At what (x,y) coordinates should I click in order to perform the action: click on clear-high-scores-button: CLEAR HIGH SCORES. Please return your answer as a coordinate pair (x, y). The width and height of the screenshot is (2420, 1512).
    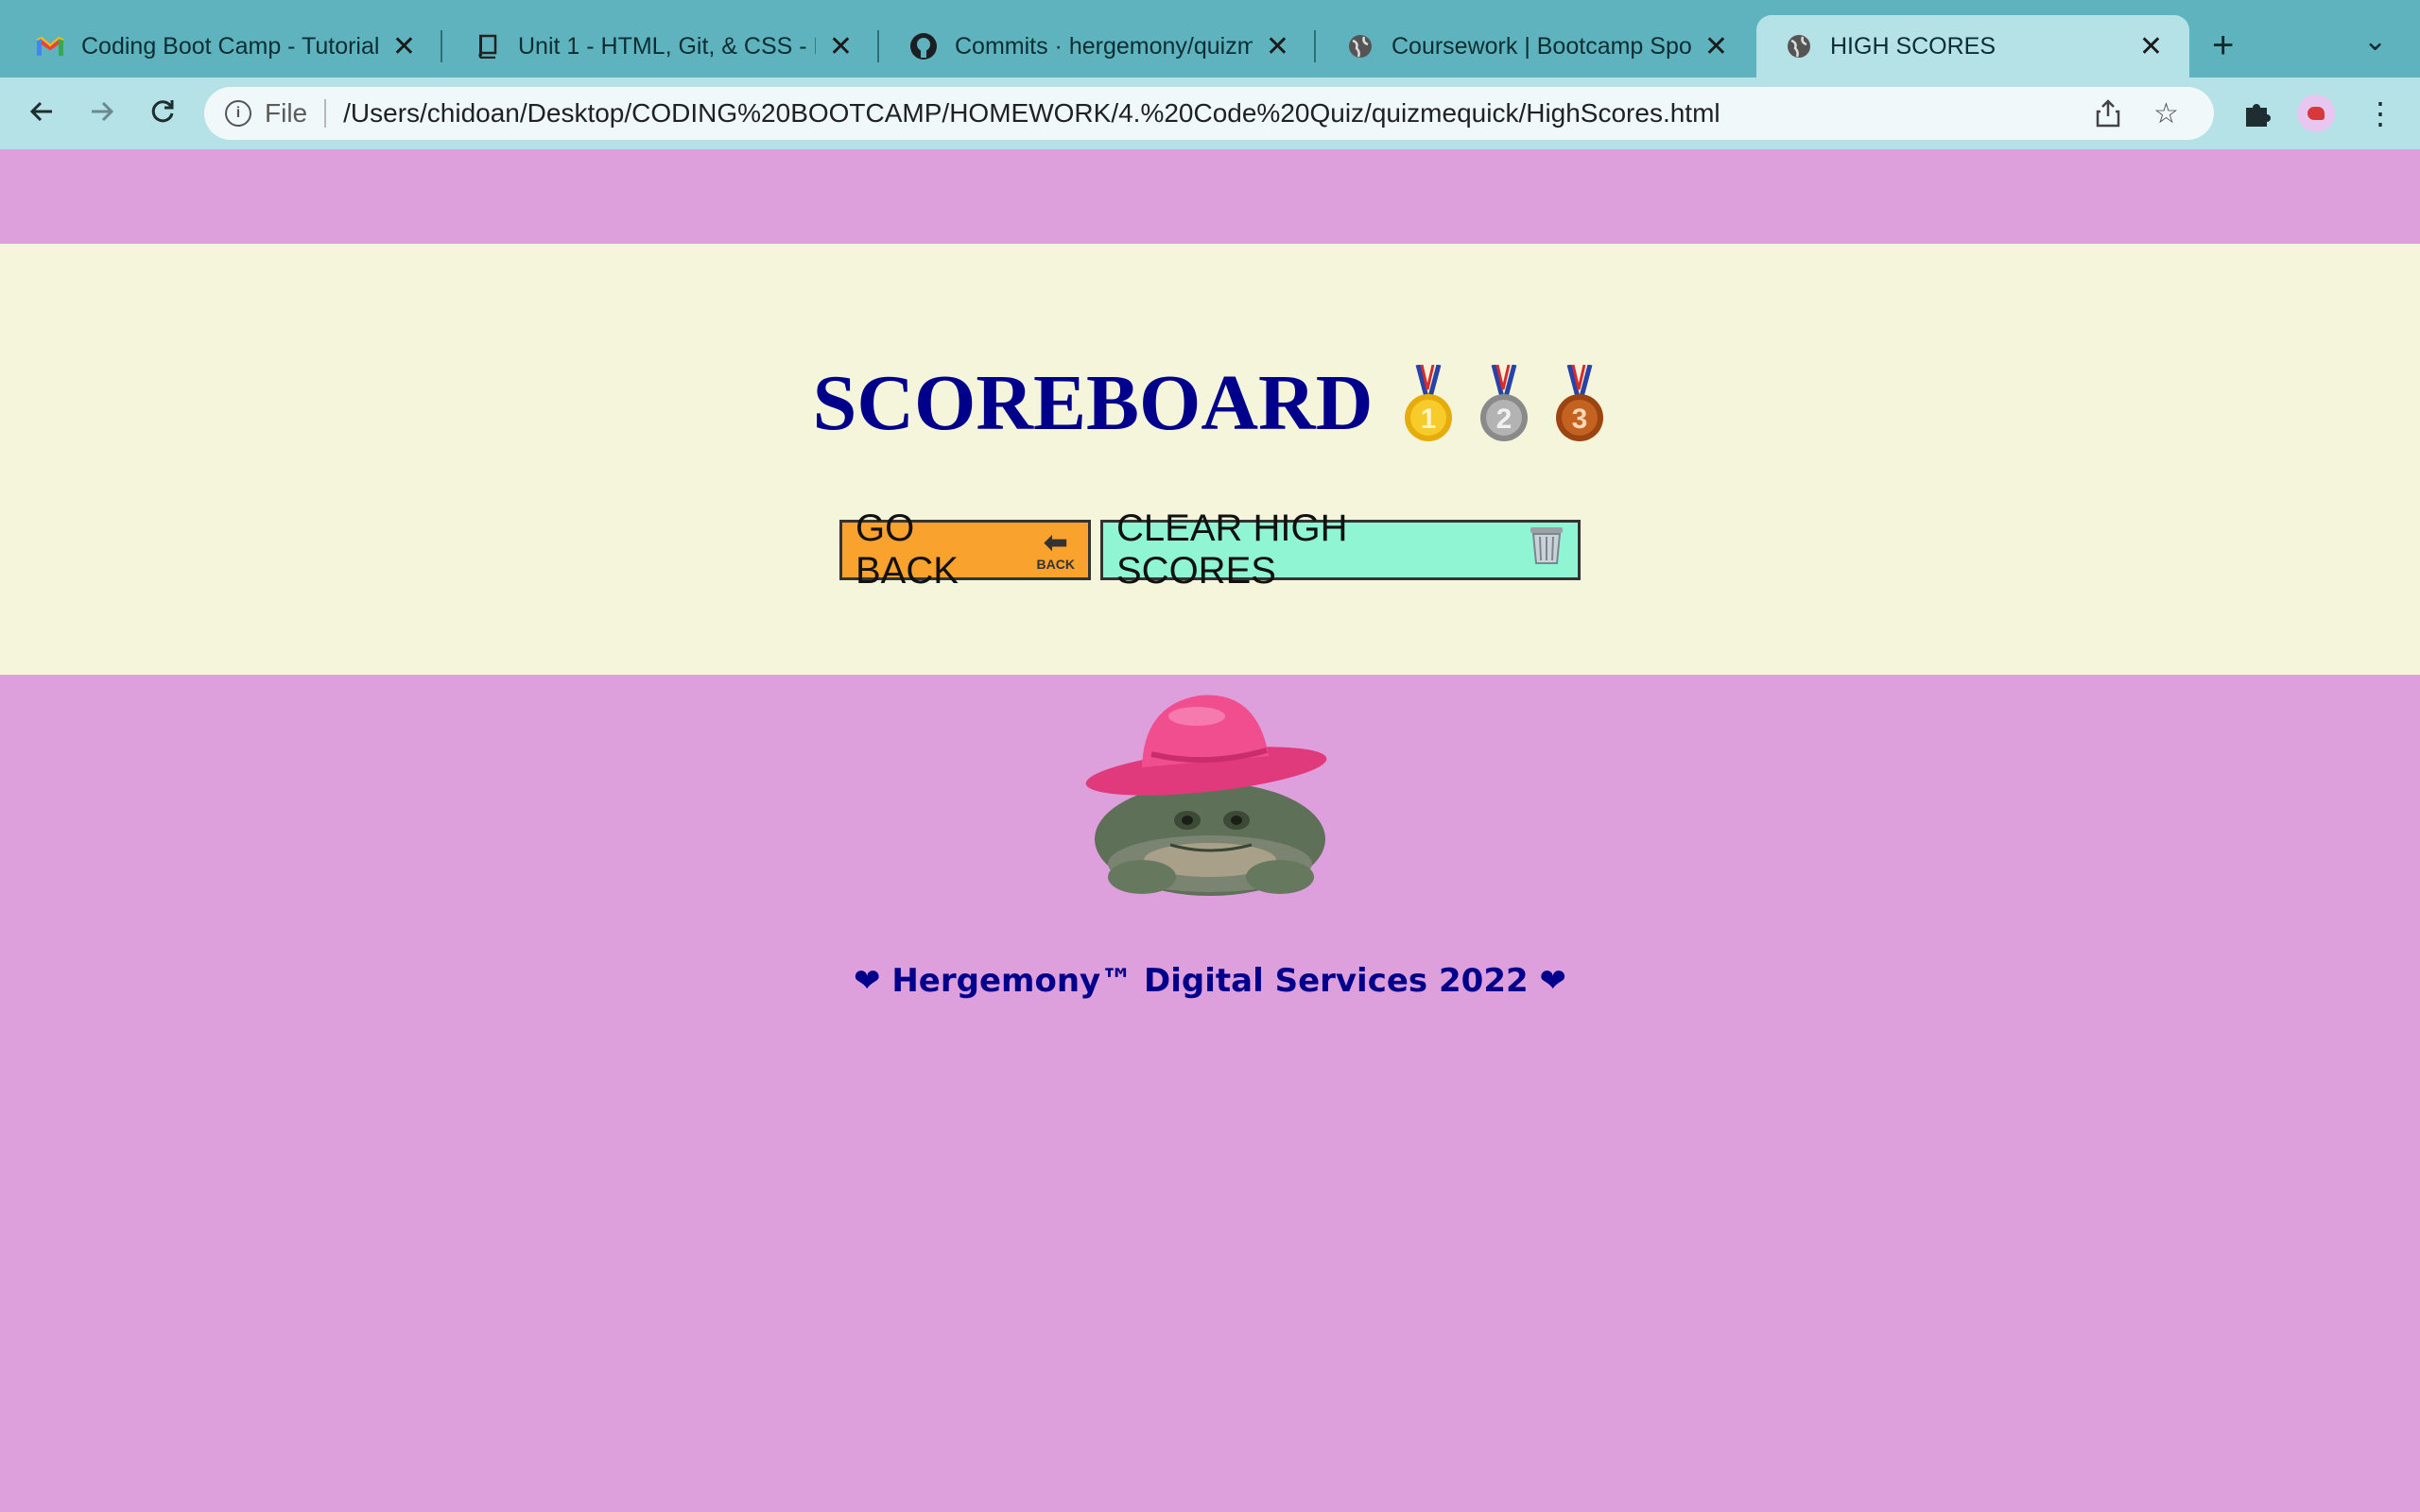
    Looking at the image, I should click on (1340, 549).